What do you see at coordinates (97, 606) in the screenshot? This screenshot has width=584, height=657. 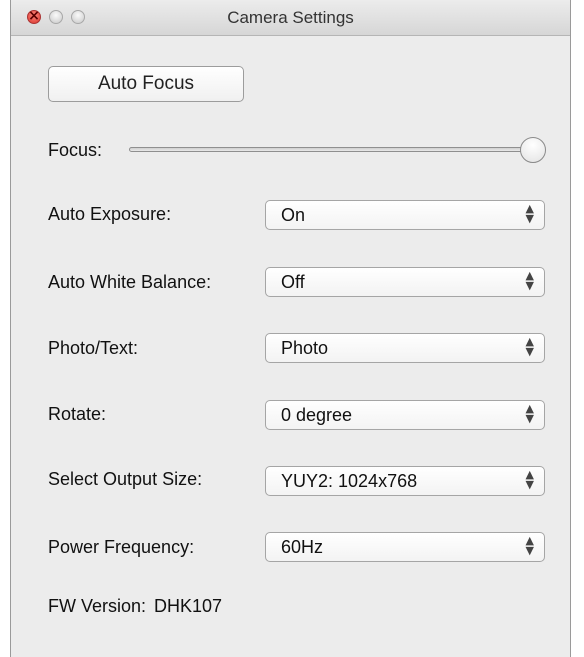 I see `fw-version-label: FW Version:` at bounding box center [97, 606].